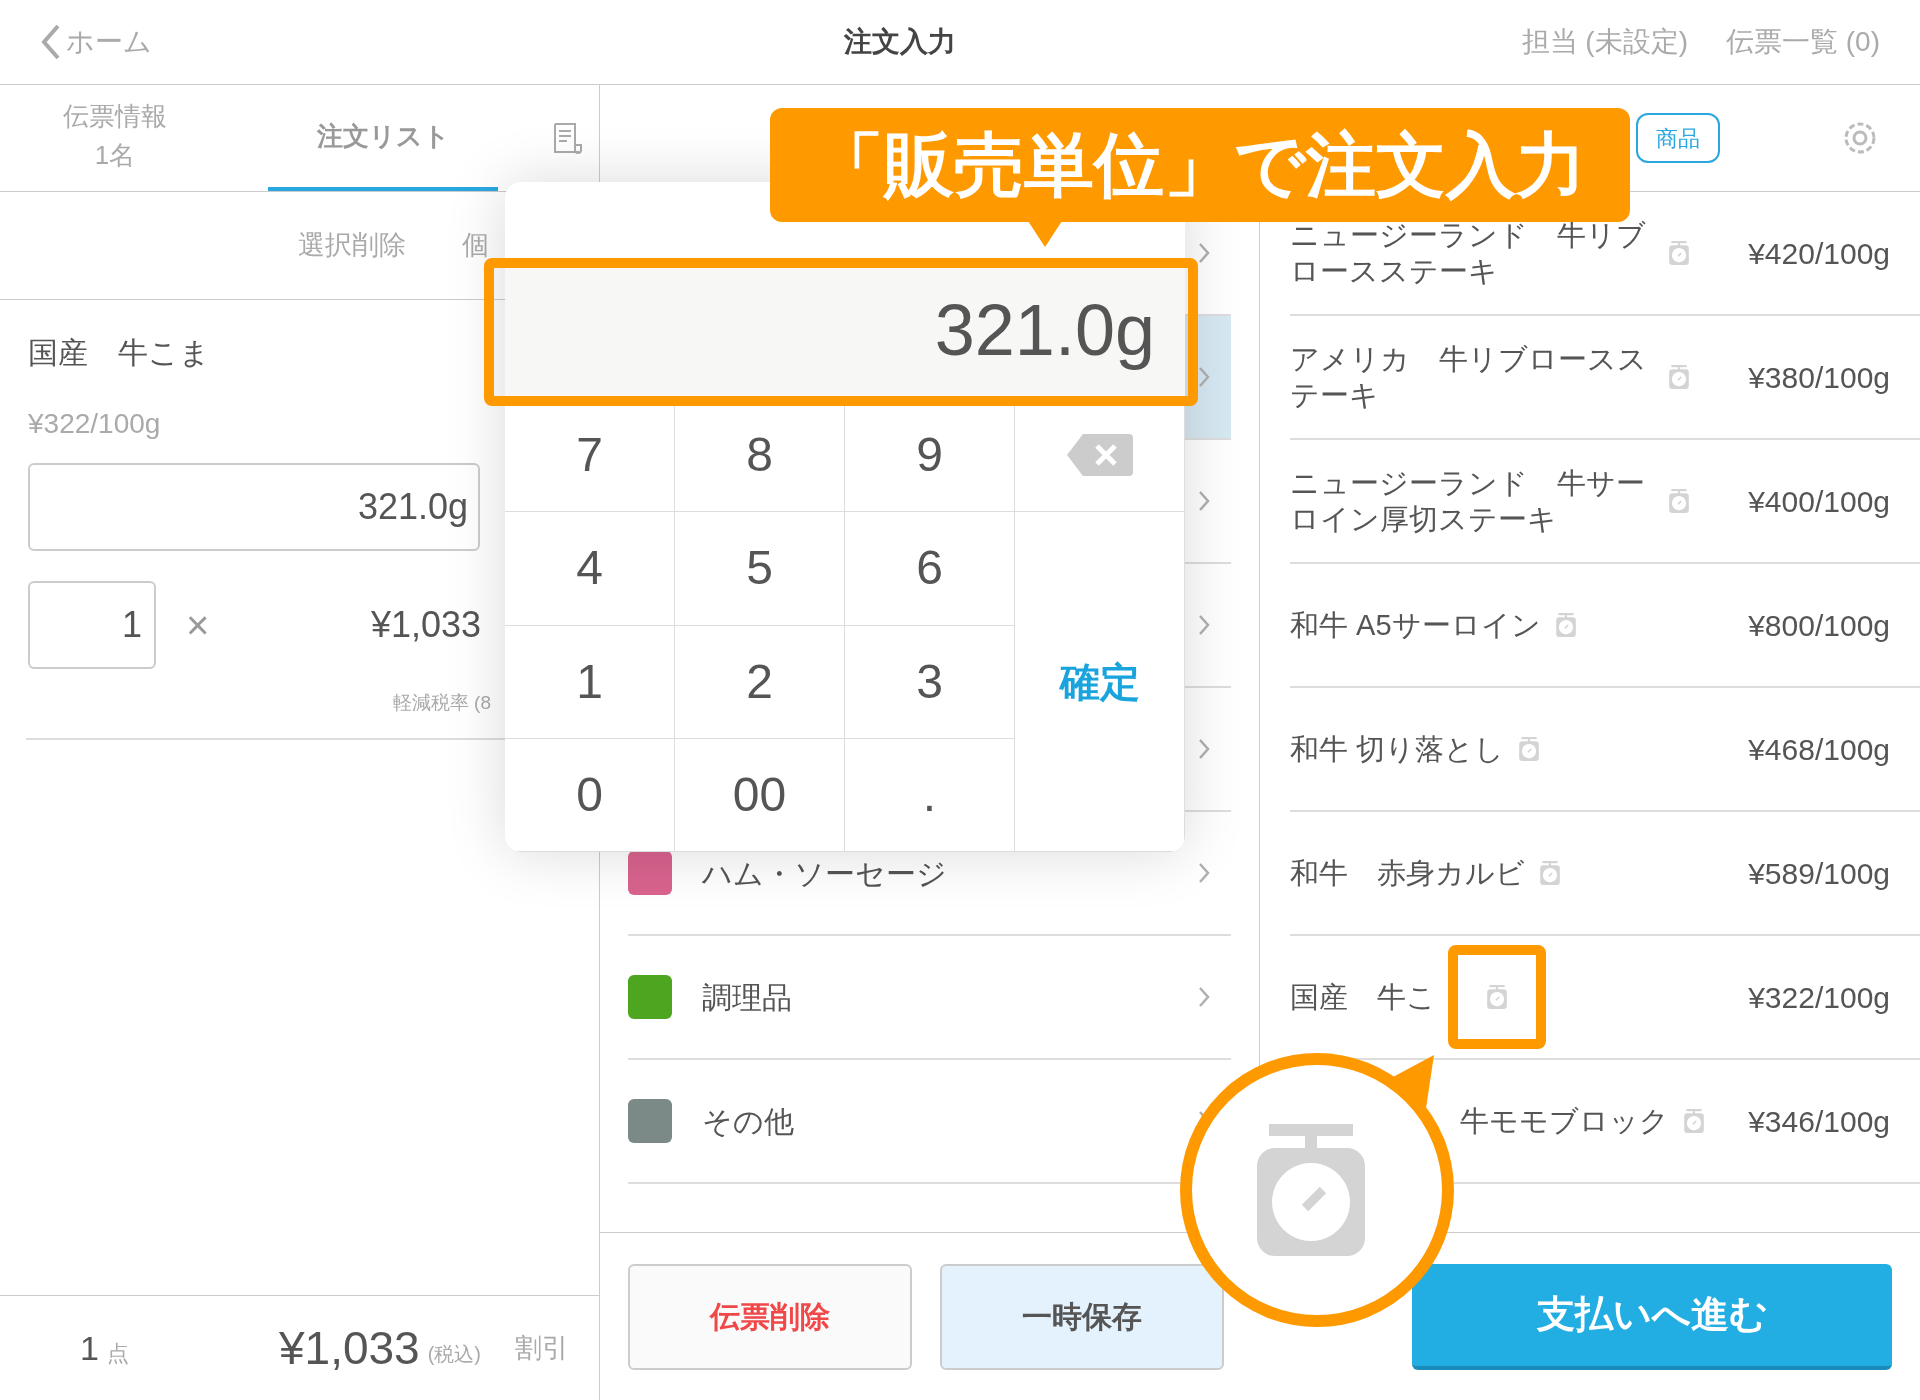 The image size is (1920, 1400). I want to click on tax-rate-label: 軽減税率 (8, so click(441, 703).